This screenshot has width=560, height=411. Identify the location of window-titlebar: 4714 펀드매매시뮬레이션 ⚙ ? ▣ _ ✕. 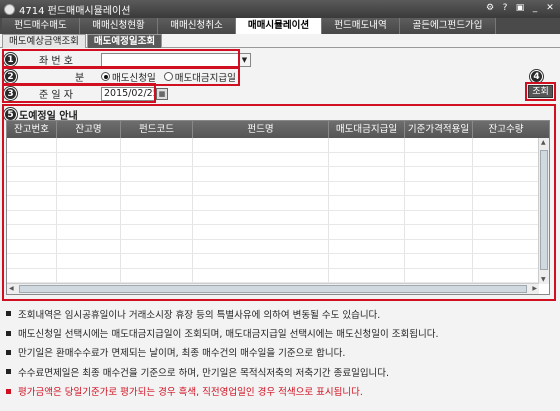
(280, 9).